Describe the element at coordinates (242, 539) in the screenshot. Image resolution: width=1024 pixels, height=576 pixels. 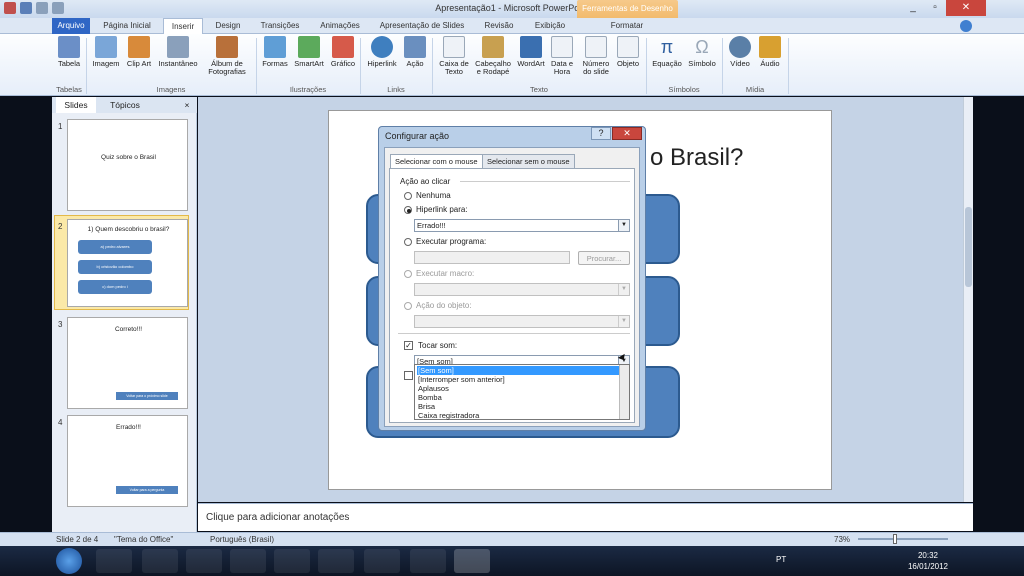
I see `language-indicator: Português (Brasil)` at that location.